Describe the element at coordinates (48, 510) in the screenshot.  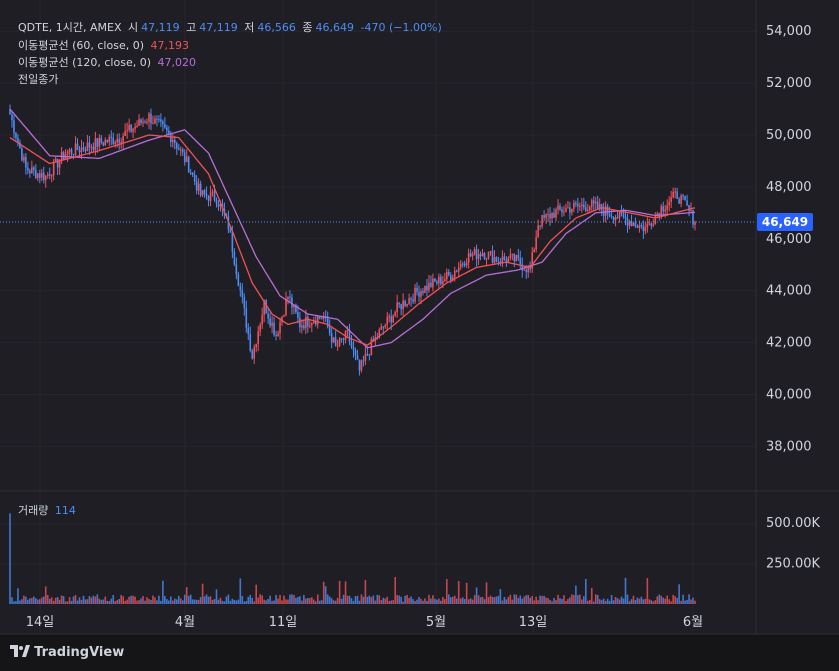
I see `legend-volume: 거래량 114` at that location.